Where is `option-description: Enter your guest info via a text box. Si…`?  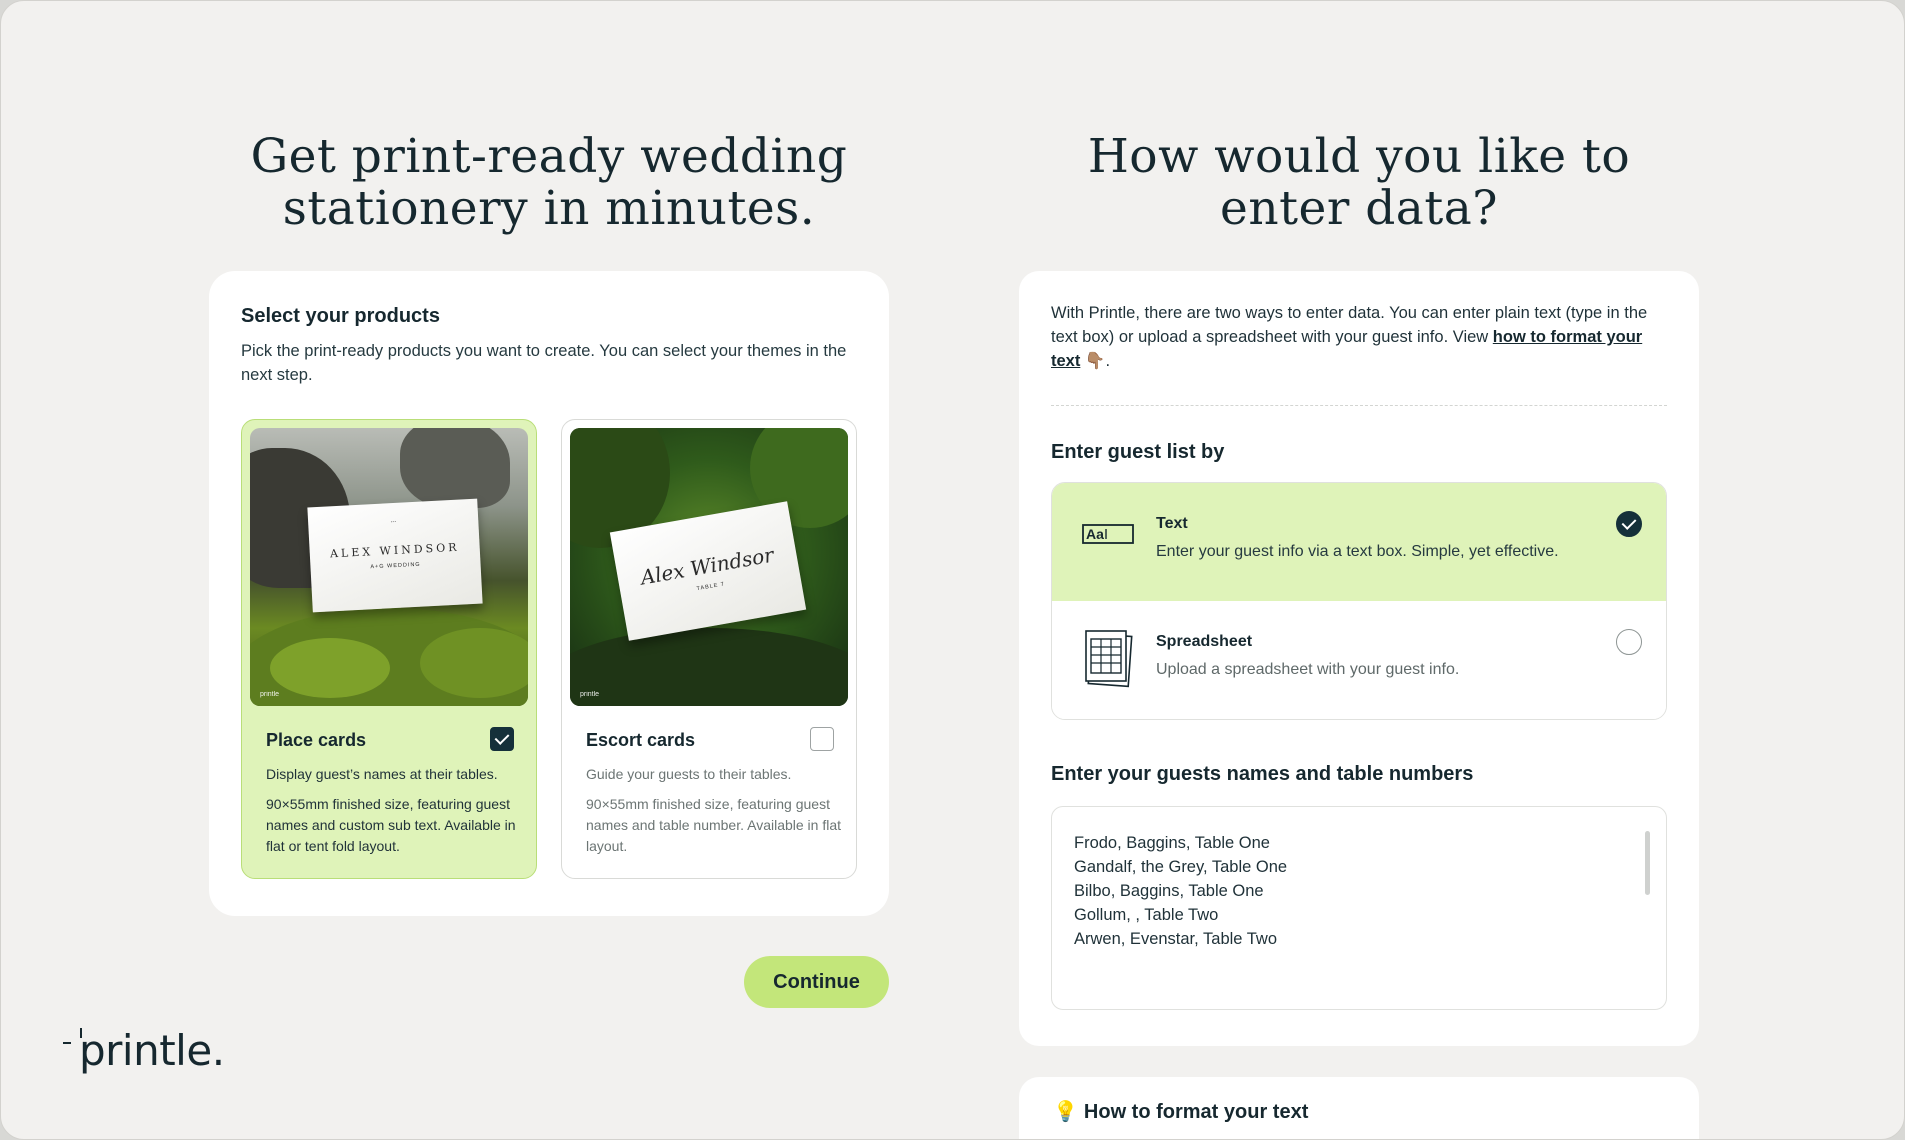
option-description: Enter your guest info via a text box. Si… is located at coordinates (1357, 551).